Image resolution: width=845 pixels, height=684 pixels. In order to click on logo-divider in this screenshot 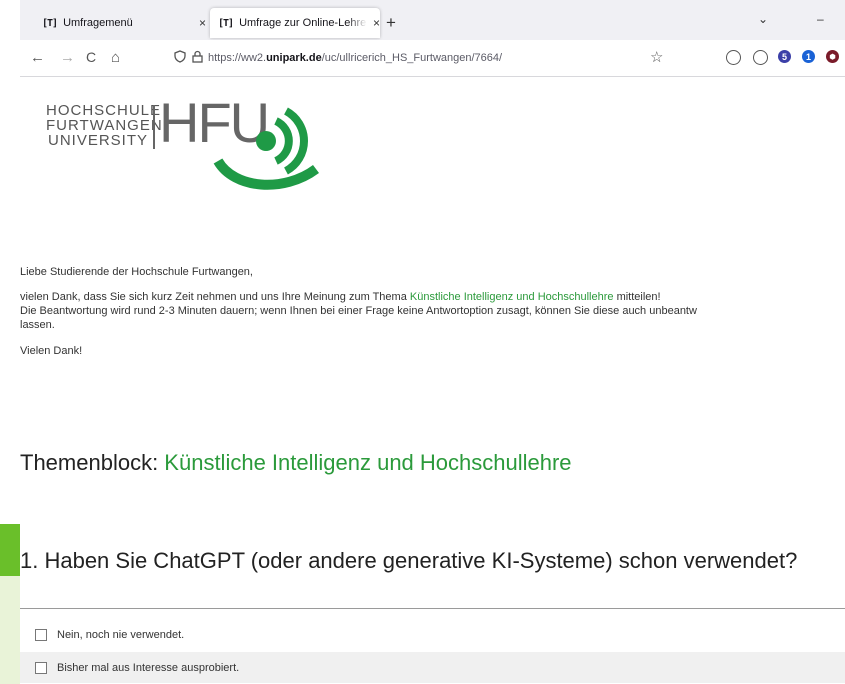, I will do `click(154, 127)`.